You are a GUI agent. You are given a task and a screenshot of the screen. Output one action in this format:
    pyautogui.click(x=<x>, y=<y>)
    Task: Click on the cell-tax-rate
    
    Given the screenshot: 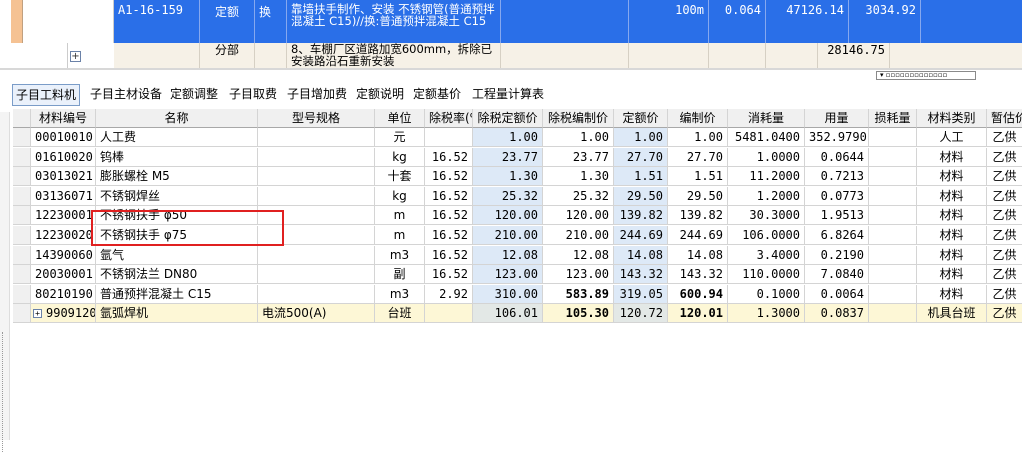 What is the action you would take?
    pyautogui.click(x=449, y=314)
    